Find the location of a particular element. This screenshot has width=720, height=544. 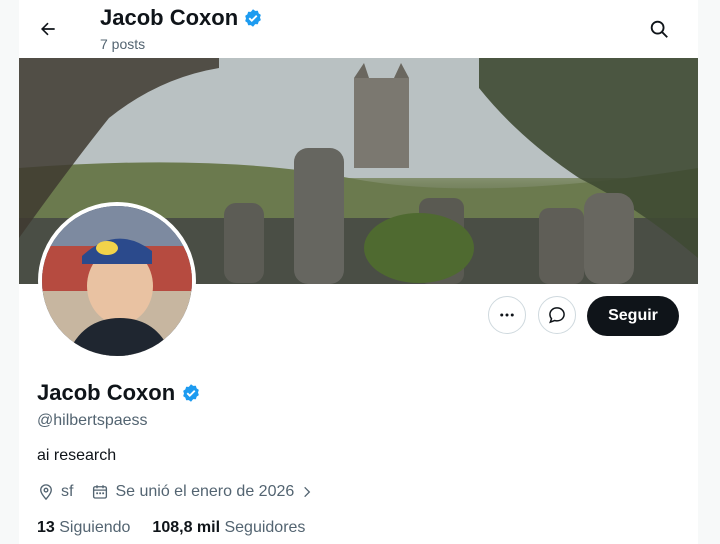

location-icon is located at coordinates (46, 492).